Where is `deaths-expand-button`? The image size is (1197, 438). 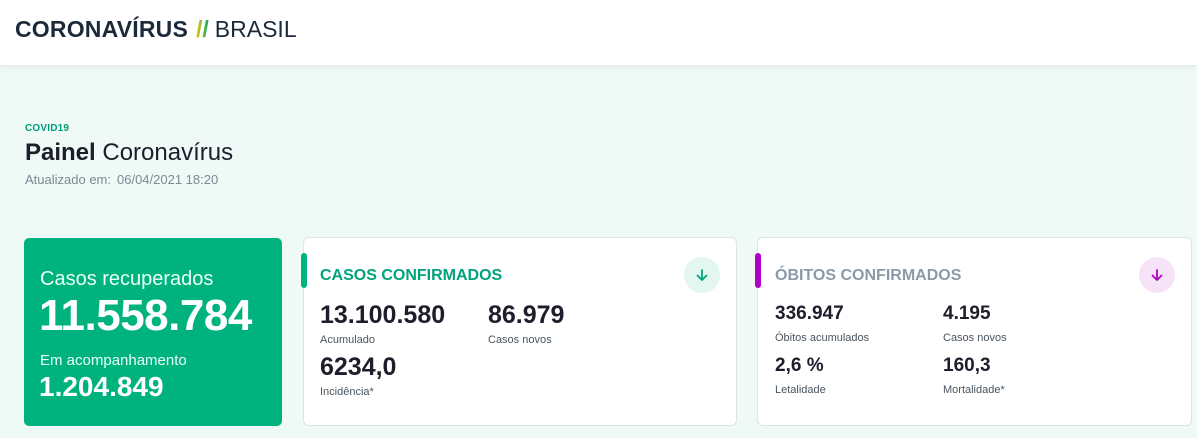 deaths-expand-button is located at coordinates (1157, 275).